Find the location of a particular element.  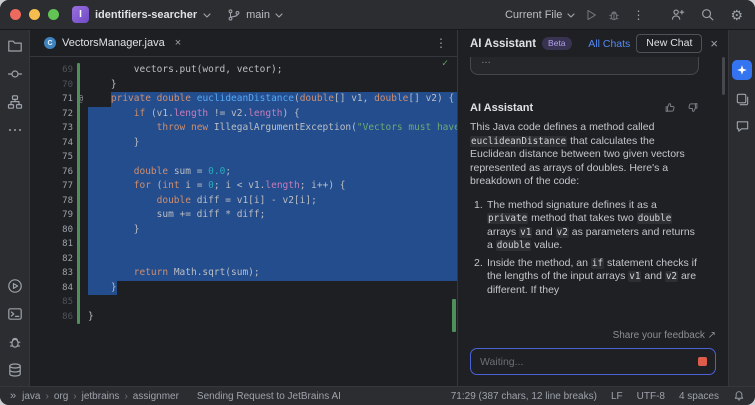

editor-tab: C VectorsManager.java × is located at coordinates (112, 43).